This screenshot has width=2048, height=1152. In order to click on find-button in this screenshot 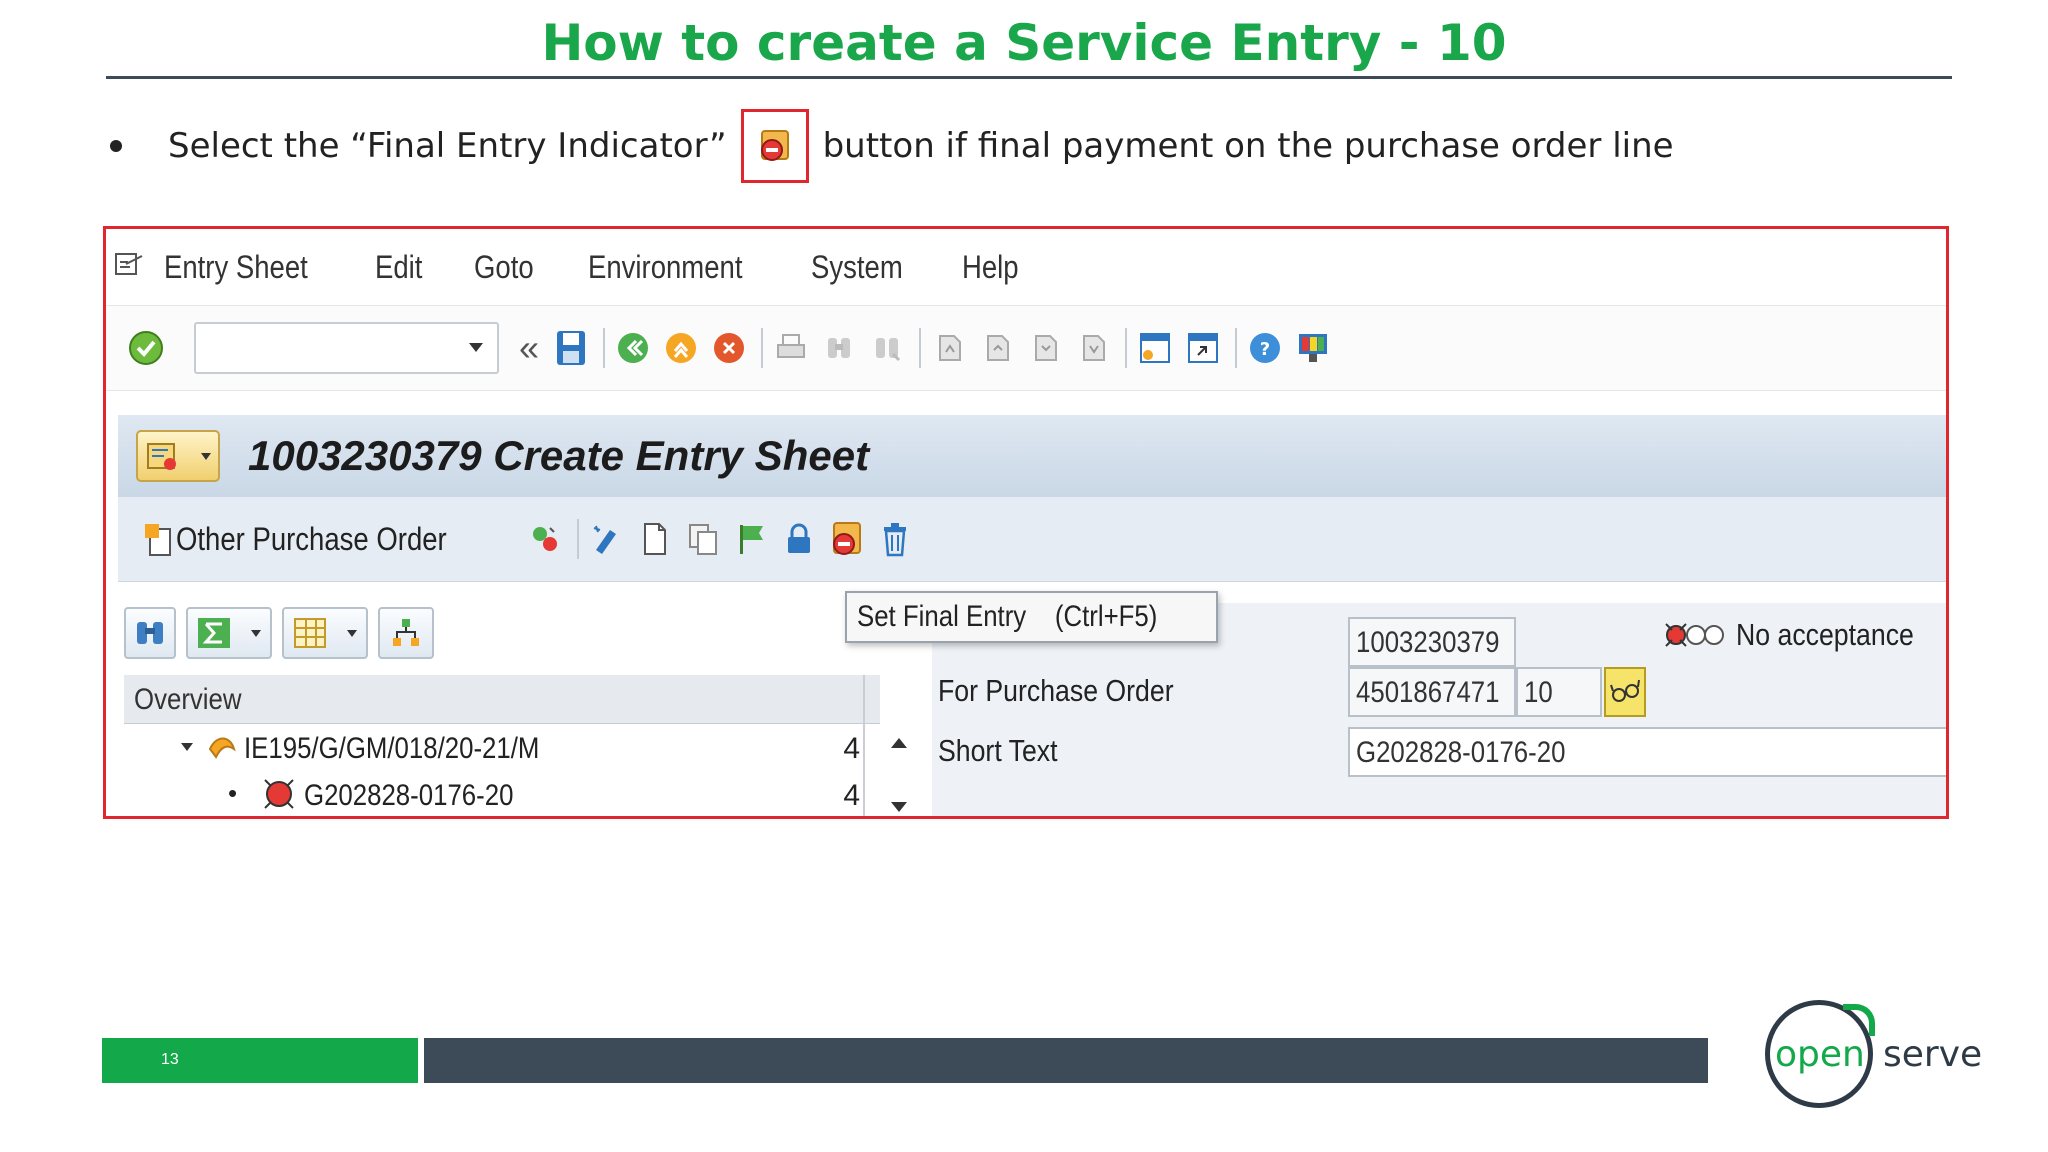, I will do `click(150, 633)`.